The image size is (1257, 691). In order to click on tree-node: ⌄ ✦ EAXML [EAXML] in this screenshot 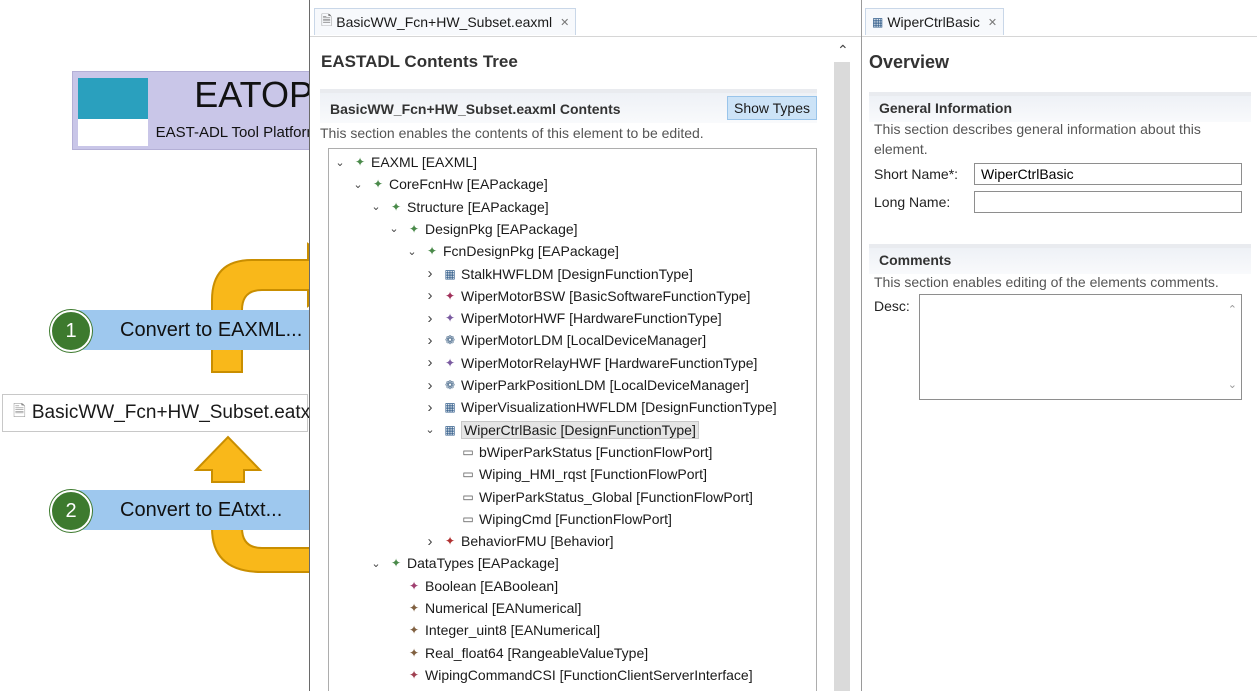, I will do `click(405, 162)`.